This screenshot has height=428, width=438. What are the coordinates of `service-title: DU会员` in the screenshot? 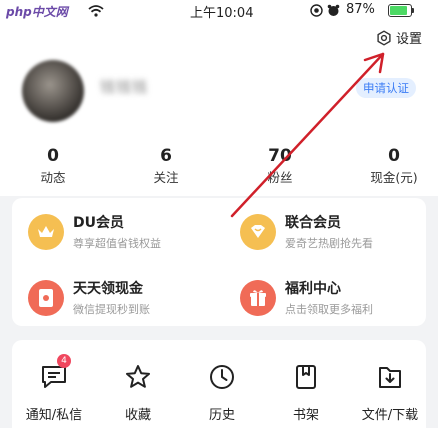 It's located at (98, 223).